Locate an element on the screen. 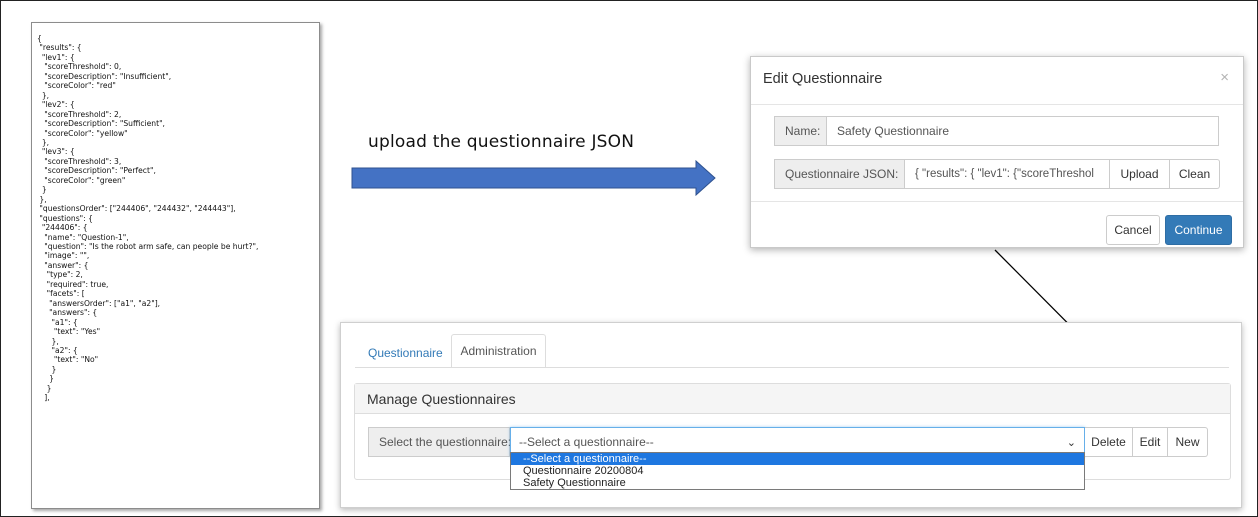 This screenshot has width=1258, height=517. name-field: Safety Questionnaire is located at coordinates (1023, 131).